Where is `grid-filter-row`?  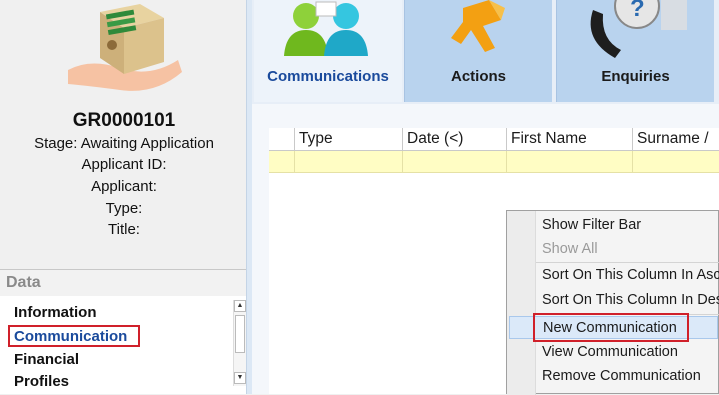
grid-filter-row is located at coordinates (494, 162).